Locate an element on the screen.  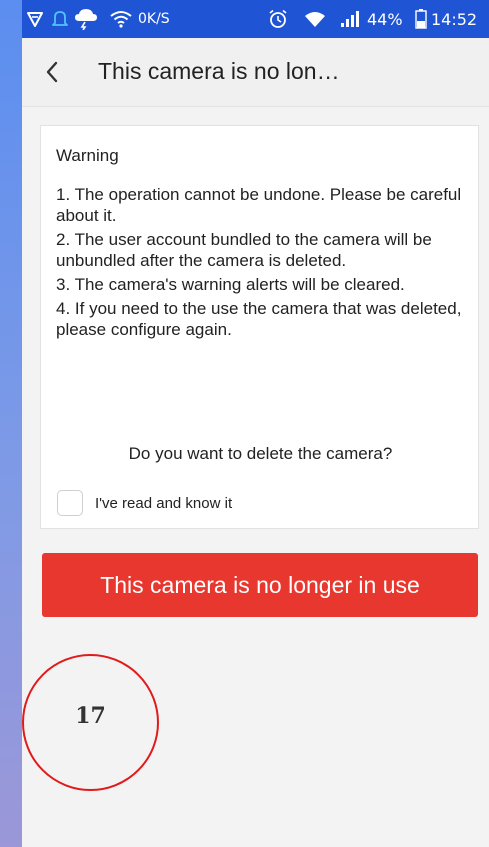
status-bar: 0K/S 44% 14:52 is located at coordinates (255, 19).